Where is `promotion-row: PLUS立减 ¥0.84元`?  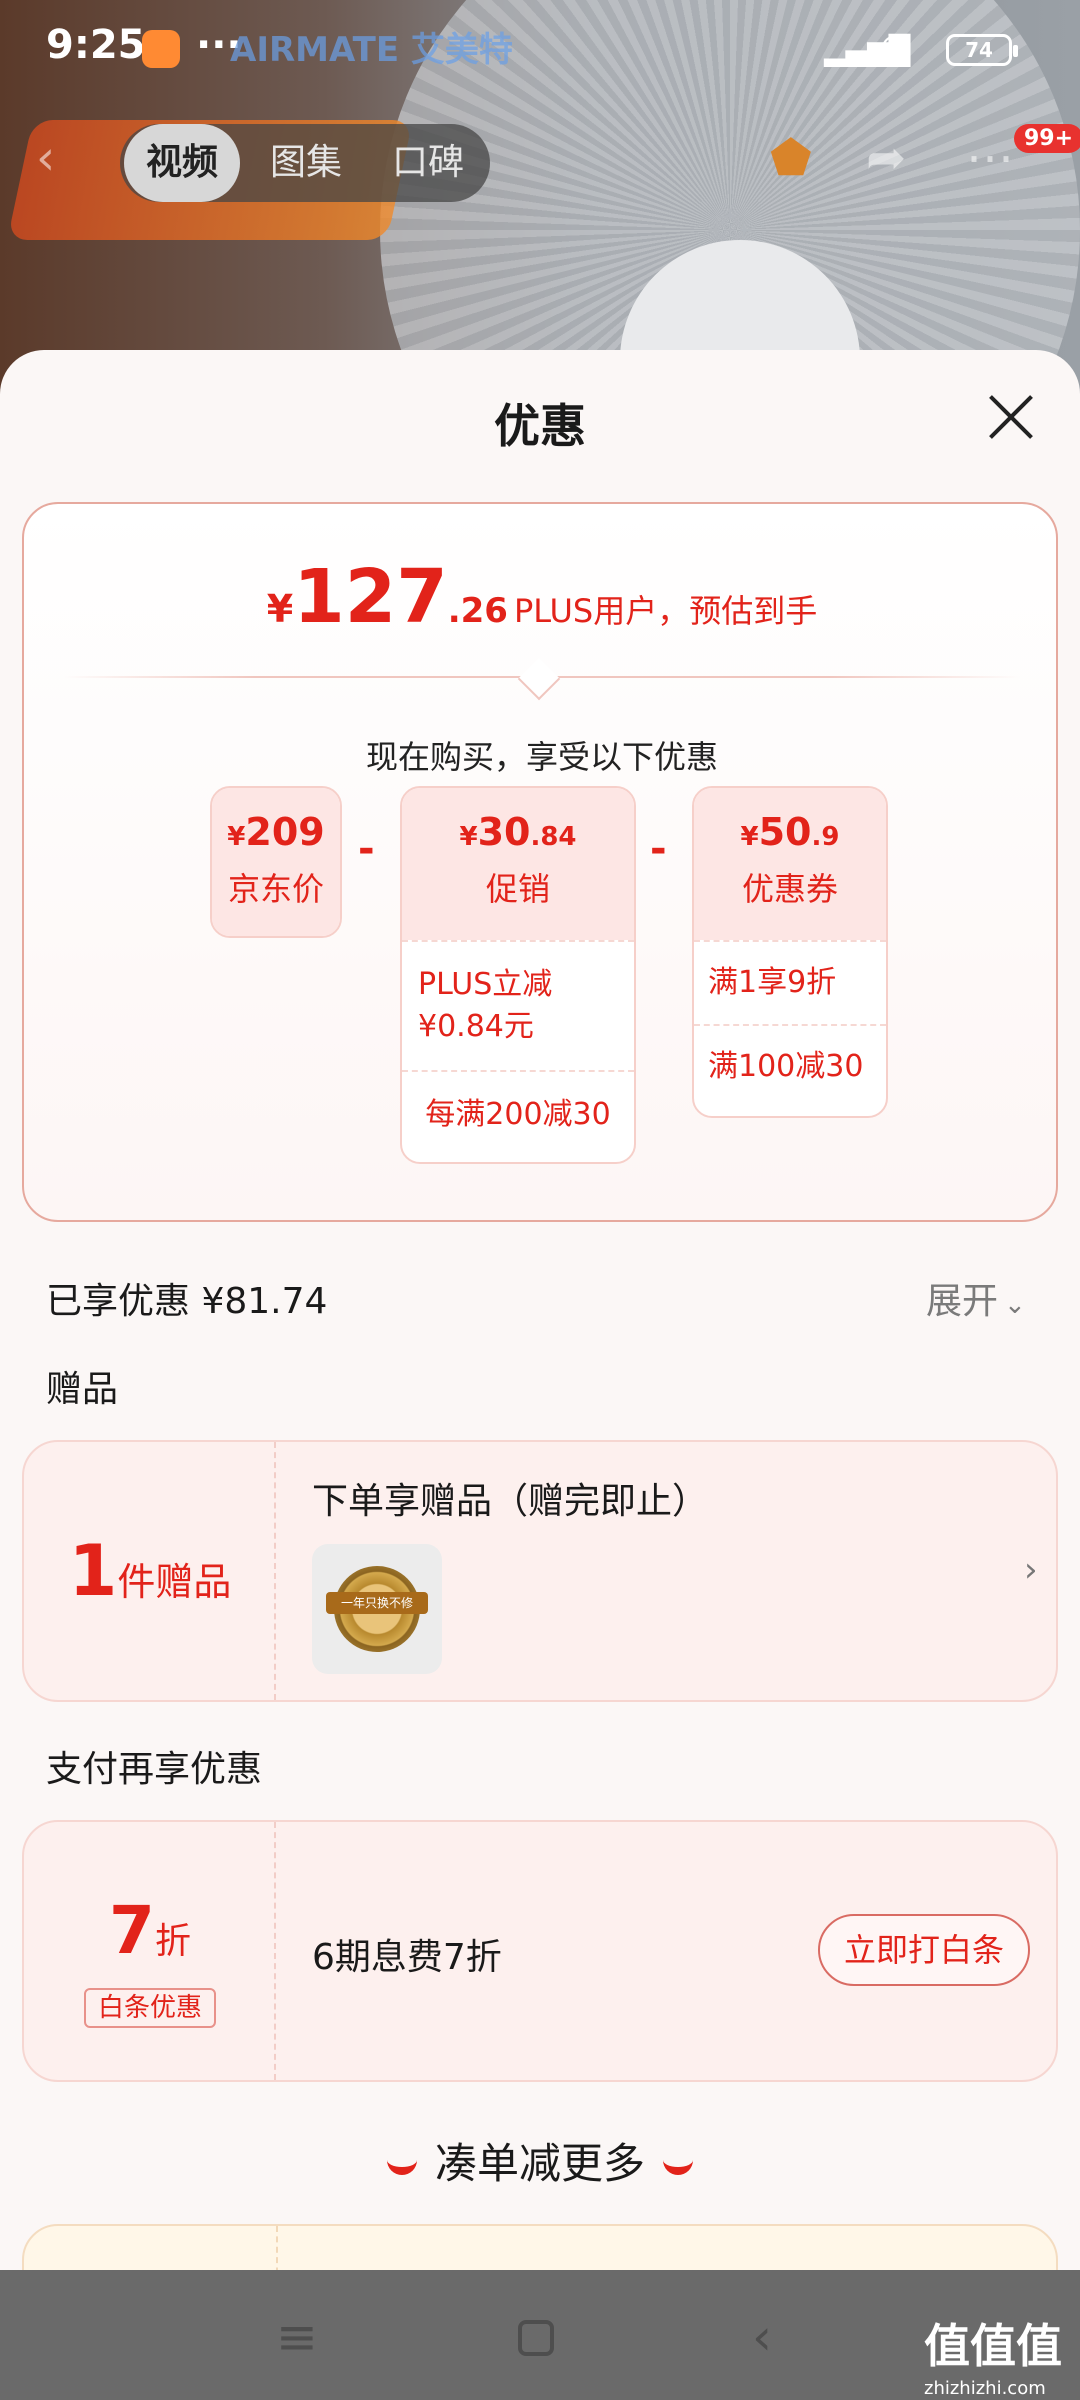
promotion-row: PLUS立减 ¥0.84元 is located at coordinates (518, 1005).